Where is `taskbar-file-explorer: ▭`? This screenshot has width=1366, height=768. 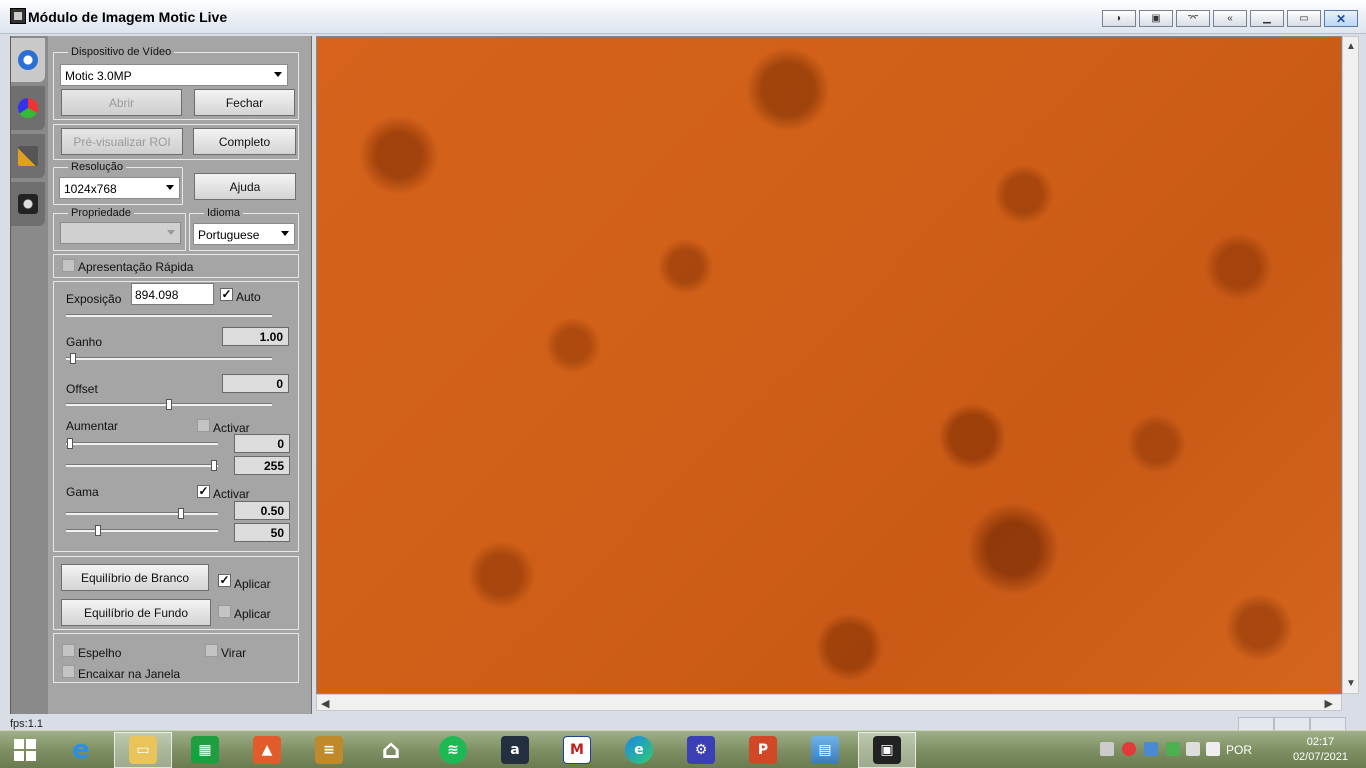 taskbar-file-explorer: ▭ is located at coordinates (143, 750).